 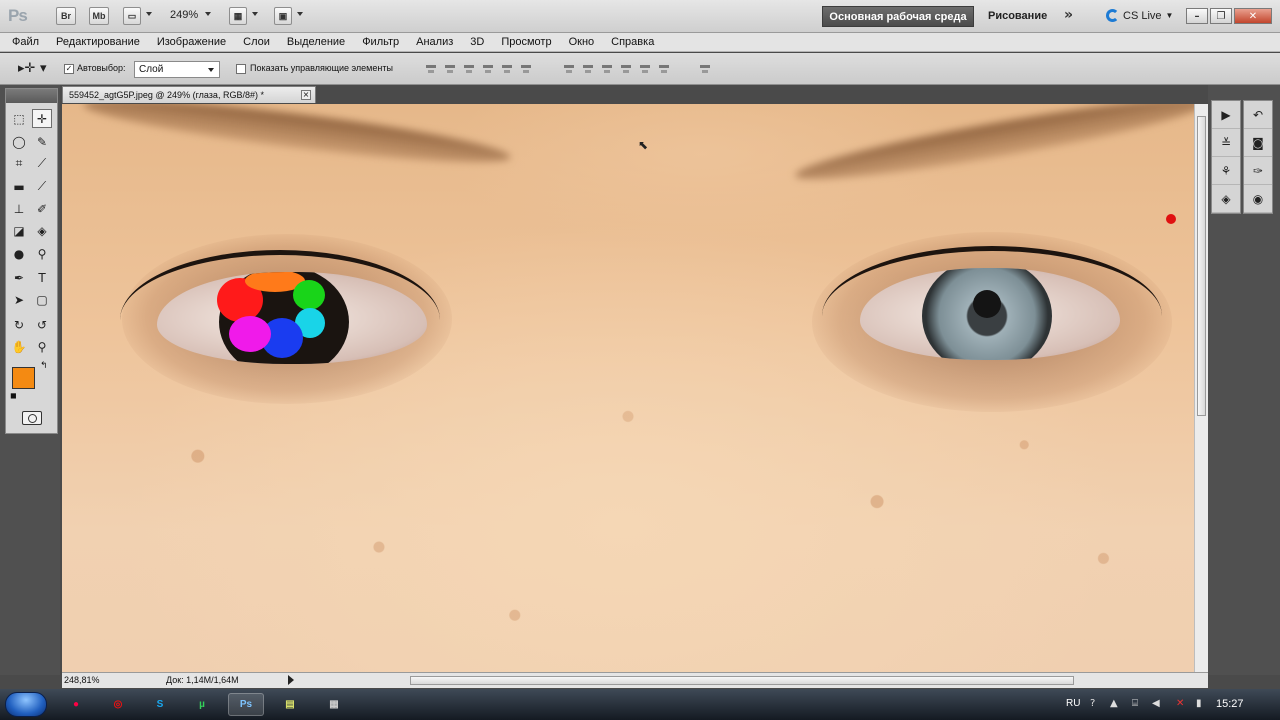 I want to click on show-transform-controls-checkbox, so click(x=241, y=69).